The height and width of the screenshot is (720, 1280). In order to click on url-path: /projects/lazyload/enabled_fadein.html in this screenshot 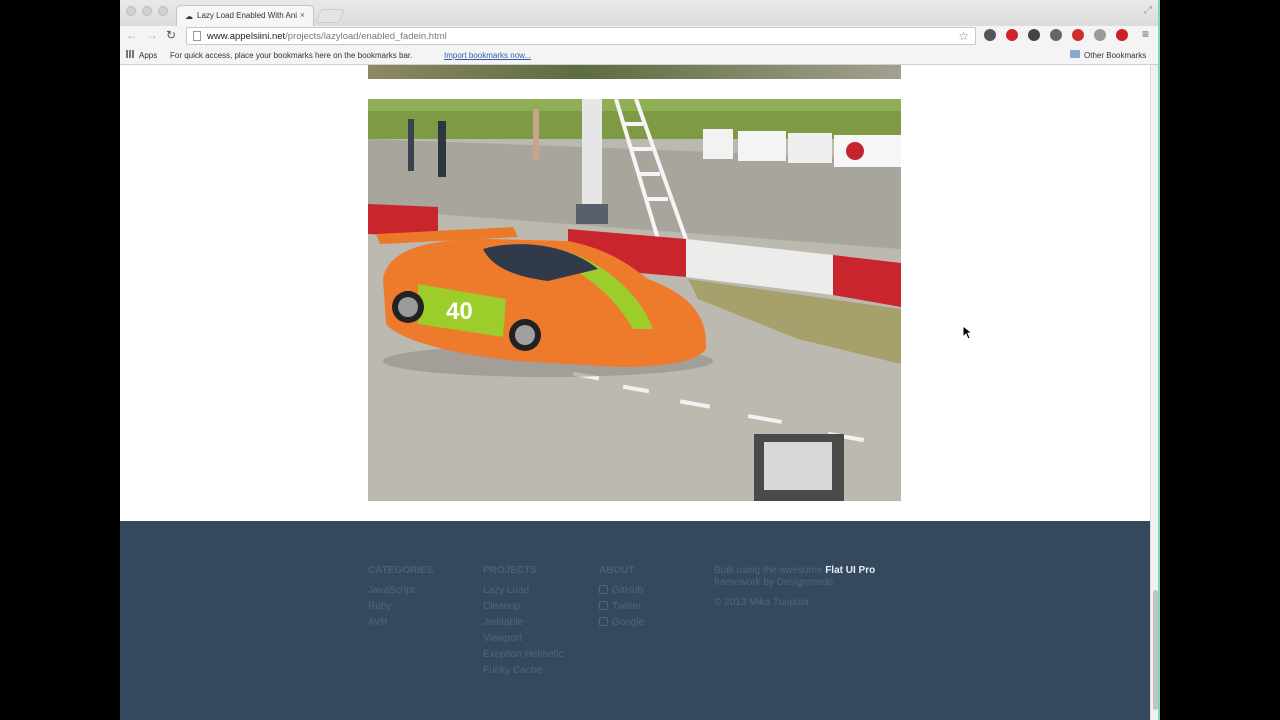, I will do `click(366, 36)`.